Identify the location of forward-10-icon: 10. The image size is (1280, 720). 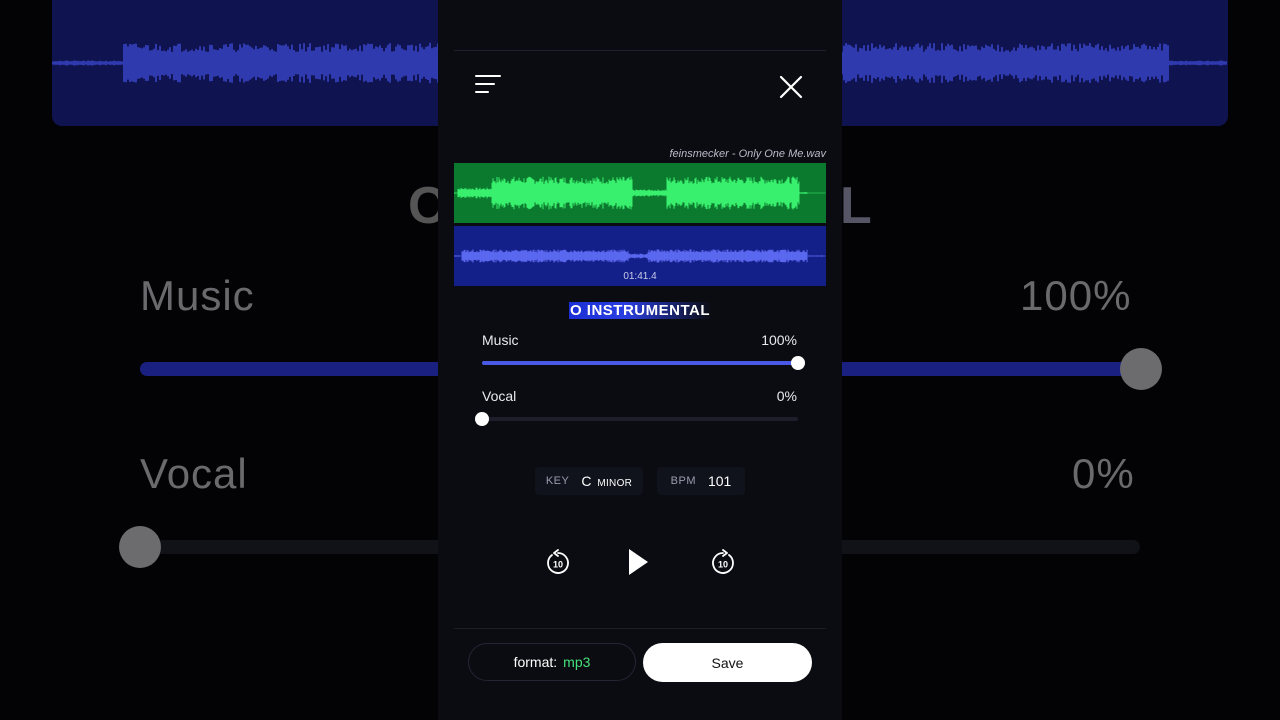
(723, 563).